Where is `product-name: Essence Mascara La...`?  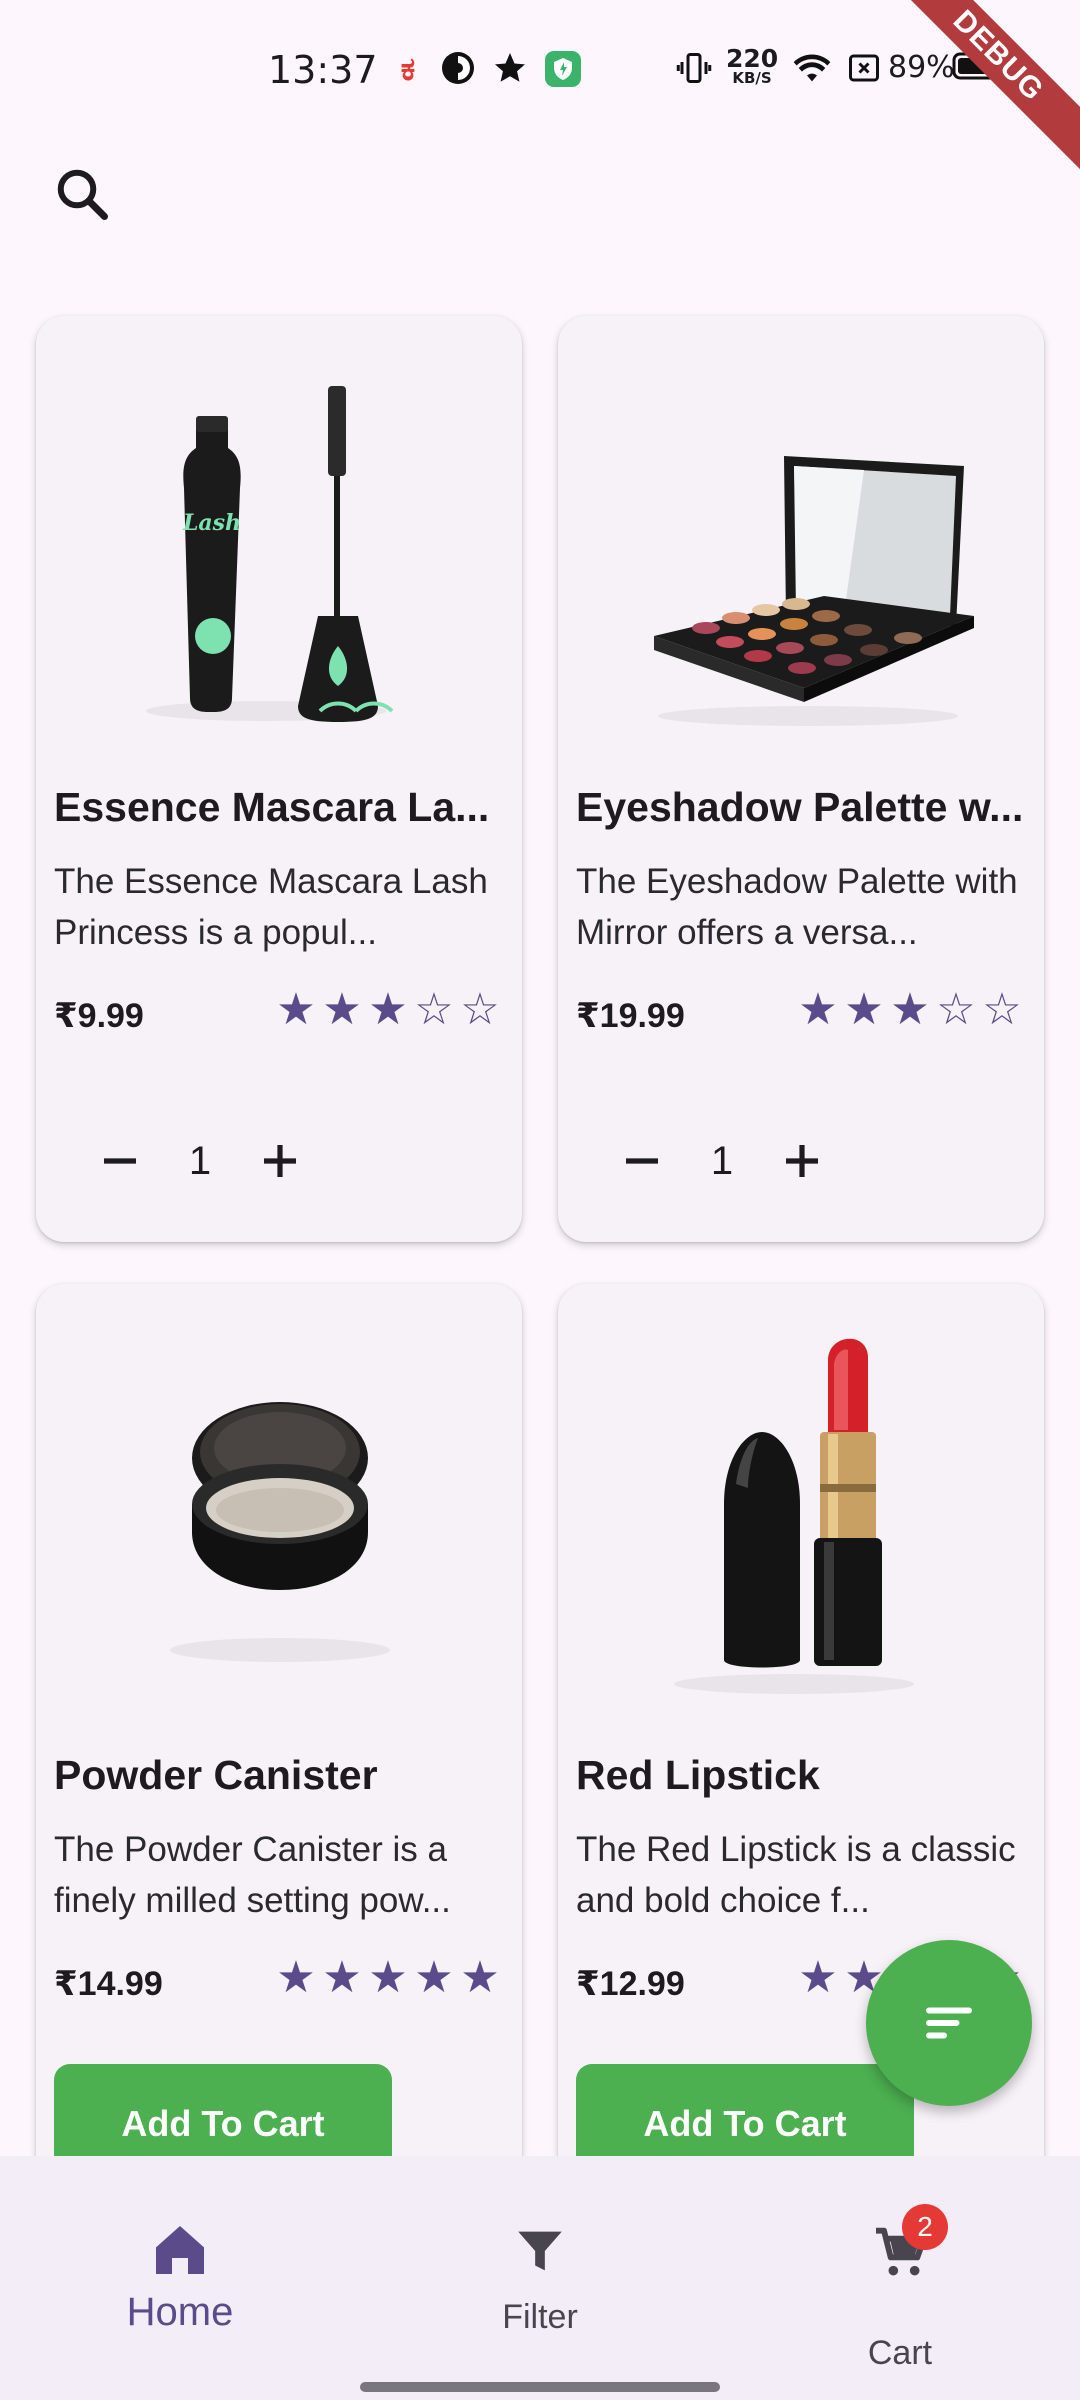 product-name: Essence Mascara La... is located at coordinates (272, 807).